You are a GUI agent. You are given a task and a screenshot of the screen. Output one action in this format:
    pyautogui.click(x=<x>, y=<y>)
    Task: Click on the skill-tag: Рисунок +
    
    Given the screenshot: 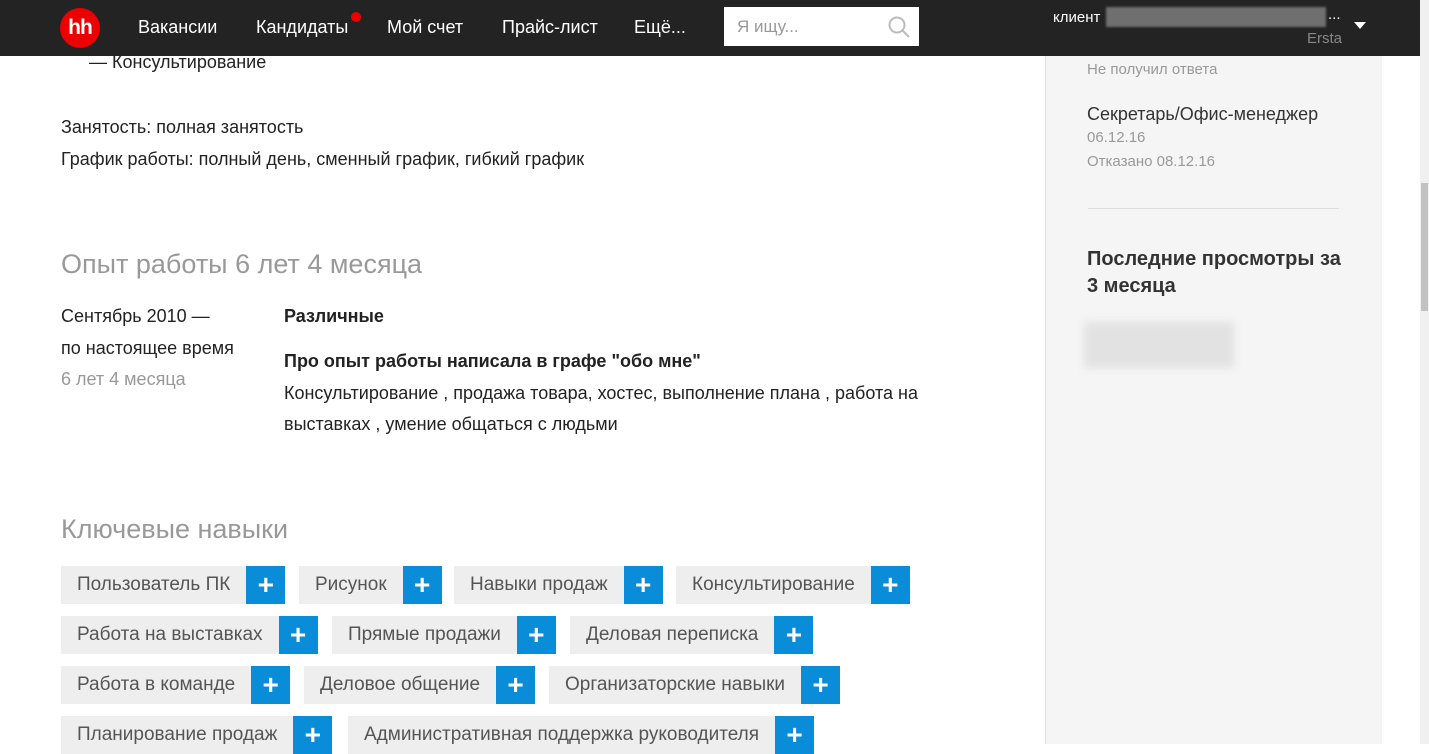 What is the action you would take?
    pyautogui.click(x=370, y=585)
    